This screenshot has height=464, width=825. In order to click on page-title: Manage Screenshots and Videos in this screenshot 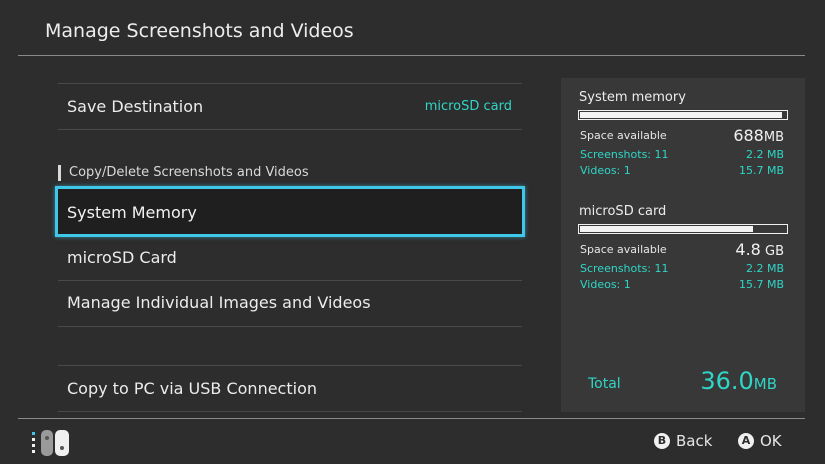, I will do `click(199, 31)`.